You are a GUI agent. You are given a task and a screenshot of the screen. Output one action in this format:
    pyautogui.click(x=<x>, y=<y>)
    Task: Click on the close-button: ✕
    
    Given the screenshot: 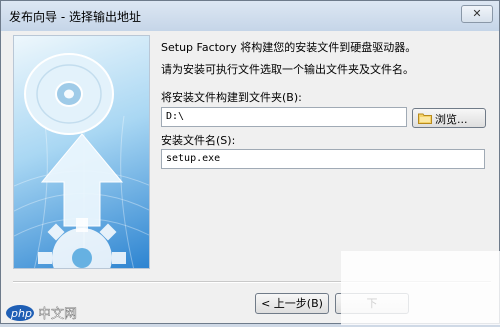 What is the action you would take?
    pyautogui.click(x=477, y=14)
    